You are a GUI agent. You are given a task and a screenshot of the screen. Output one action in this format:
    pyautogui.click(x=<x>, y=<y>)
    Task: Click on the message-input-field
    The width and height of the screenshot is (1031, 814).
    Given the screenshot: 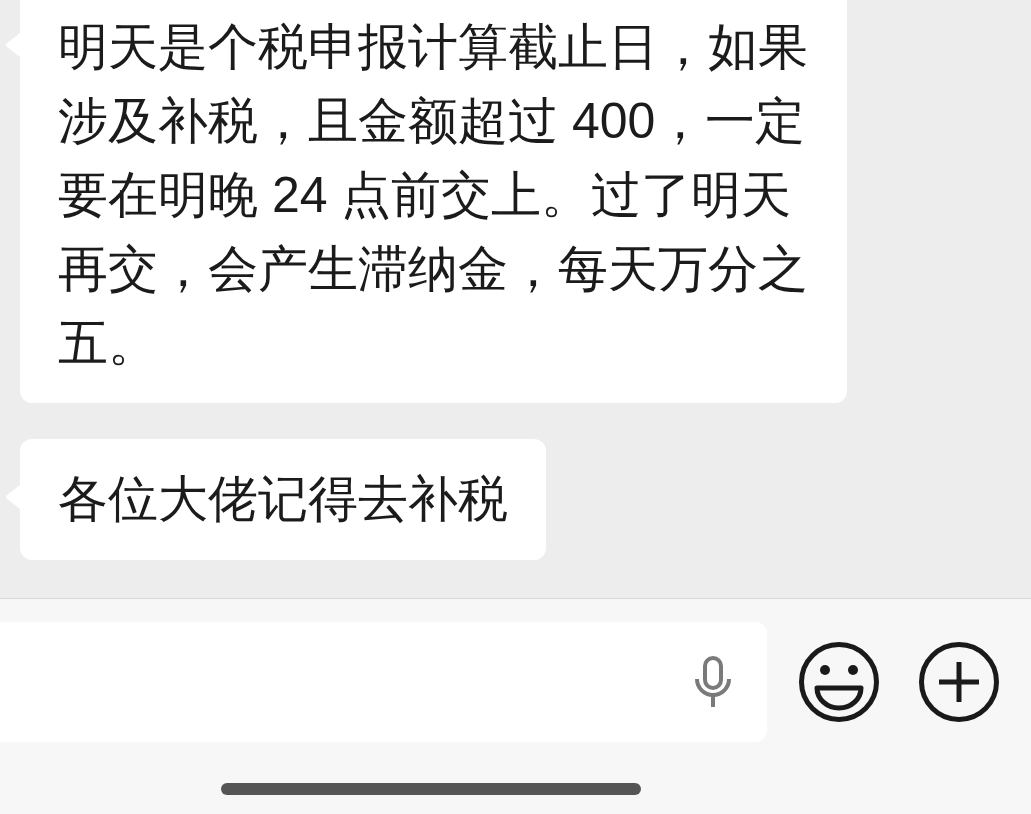 What is the action you would take?
    pyautogui.click(x=383, y=682)
    